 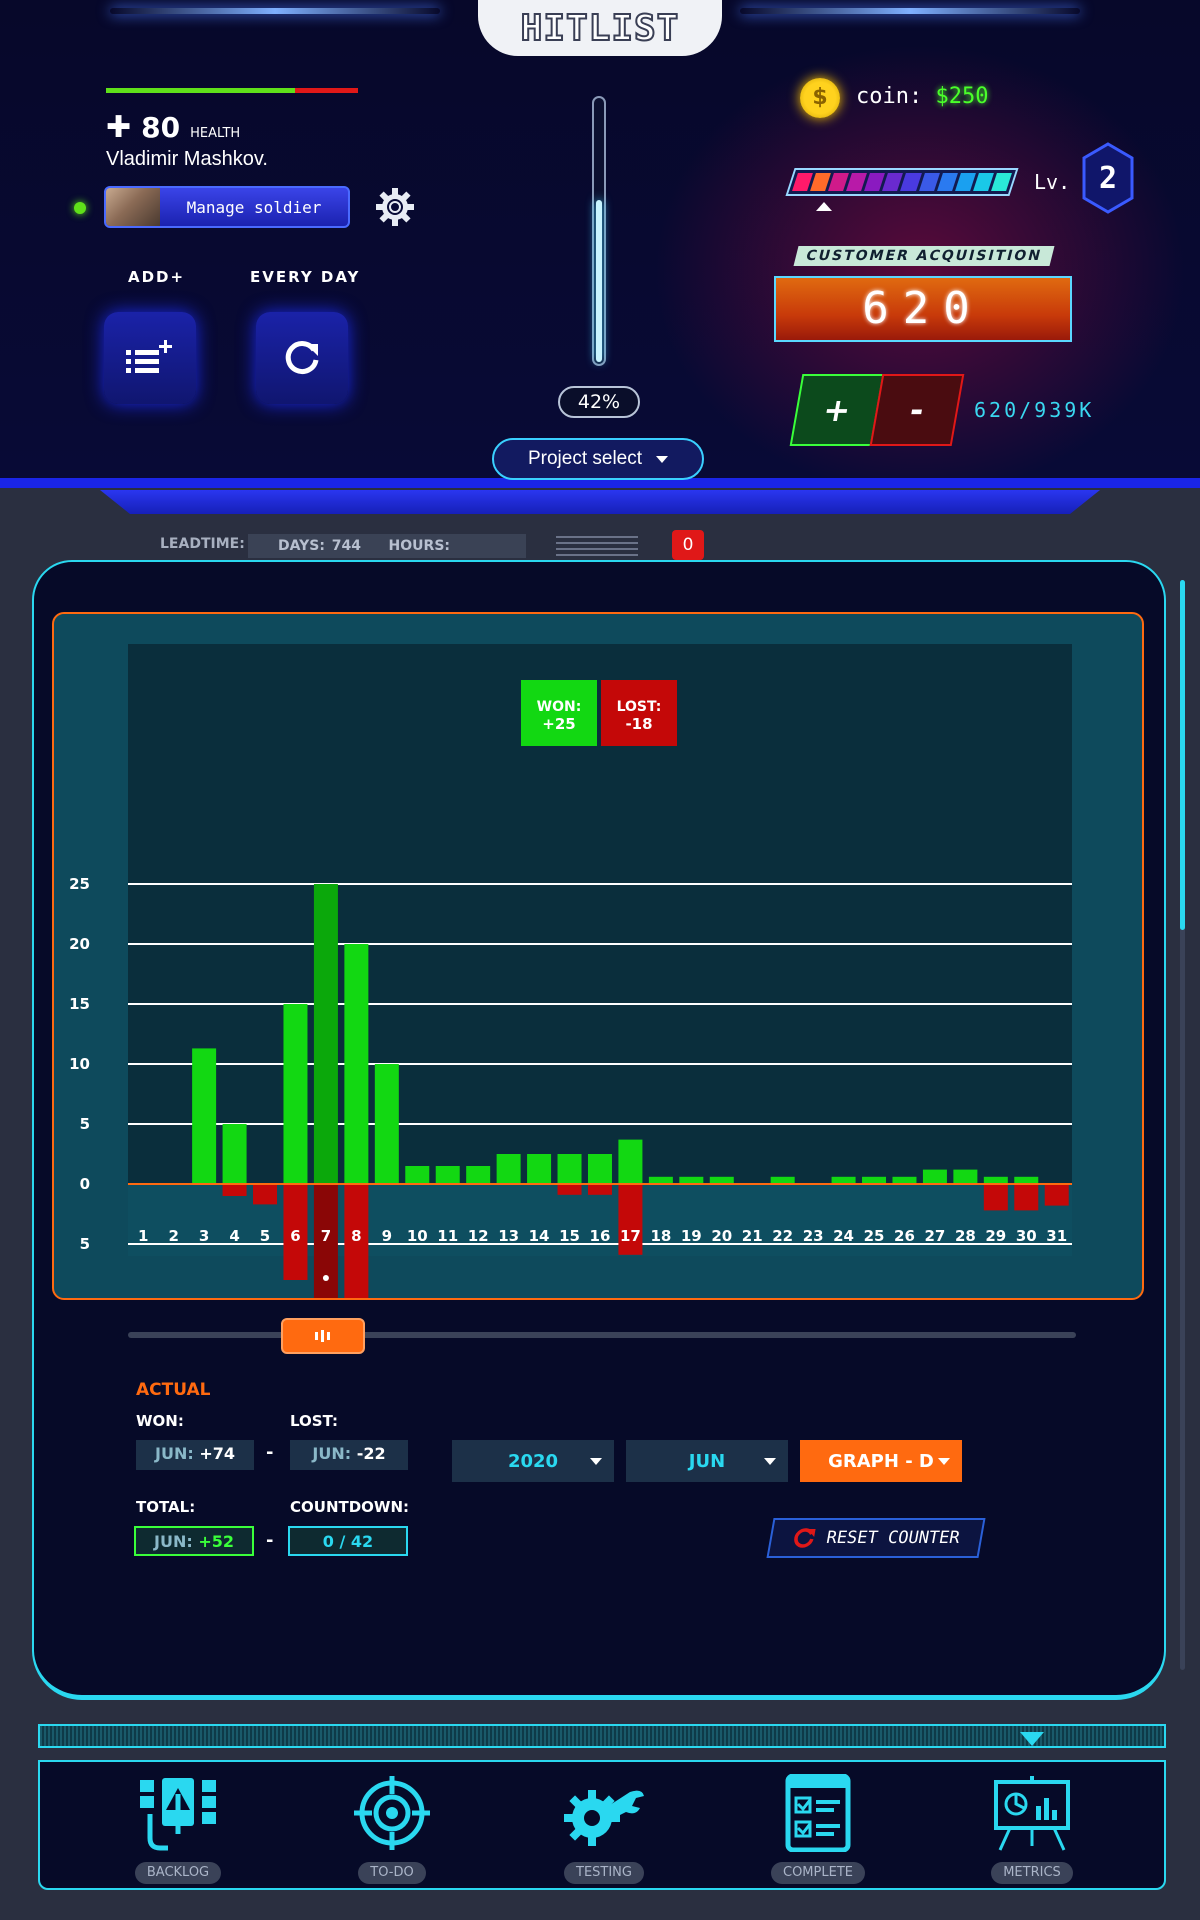 I want to click on notification-badge: 0, so click(x=688, y=545).